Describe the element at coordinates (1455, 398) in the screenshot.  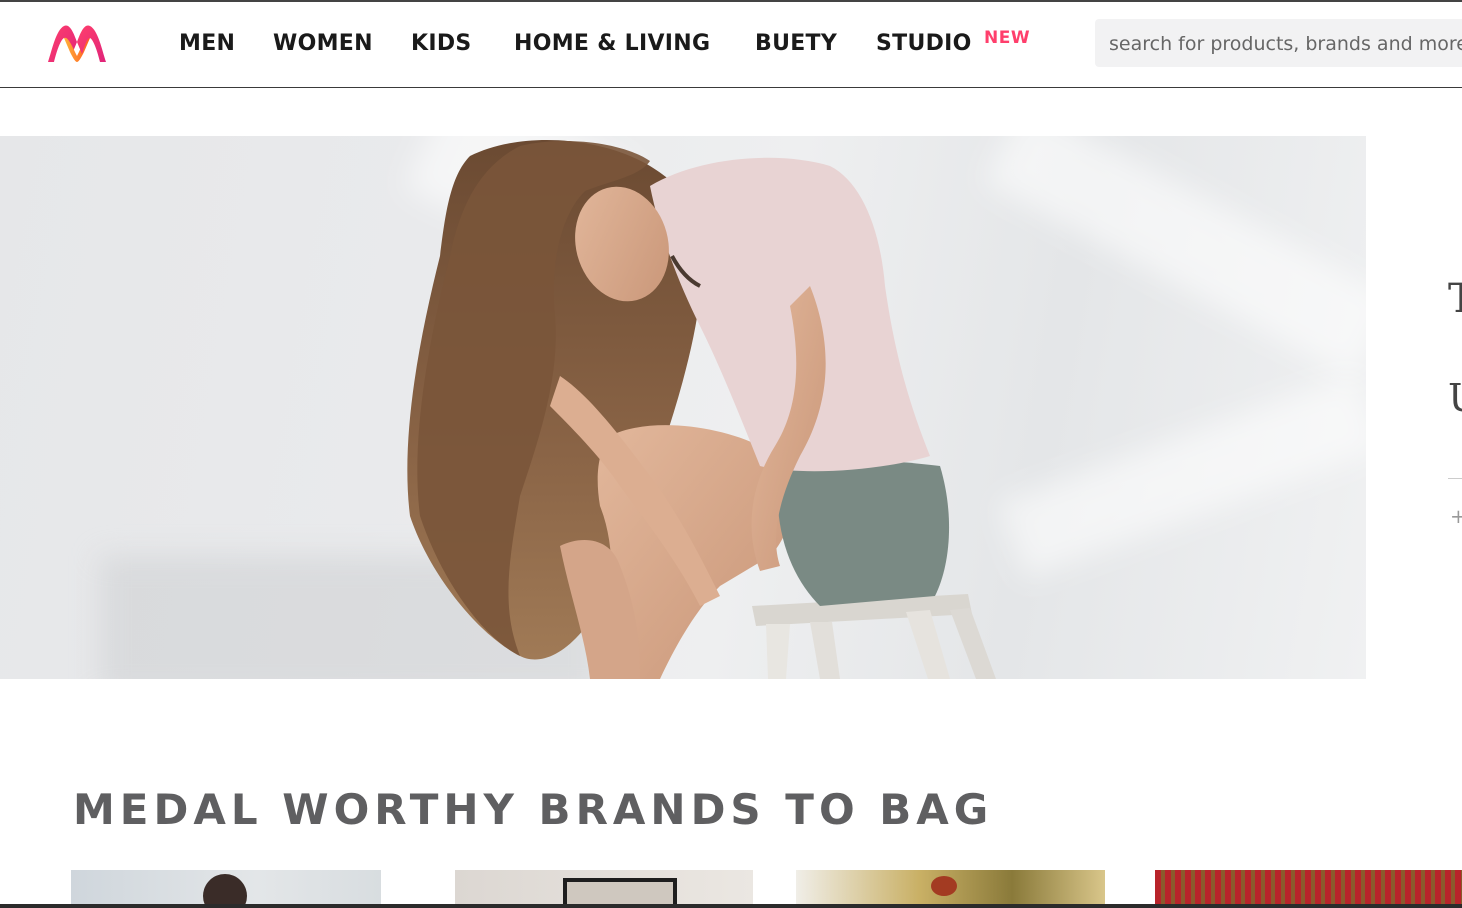
I see `peek-glyph: U` at that location.